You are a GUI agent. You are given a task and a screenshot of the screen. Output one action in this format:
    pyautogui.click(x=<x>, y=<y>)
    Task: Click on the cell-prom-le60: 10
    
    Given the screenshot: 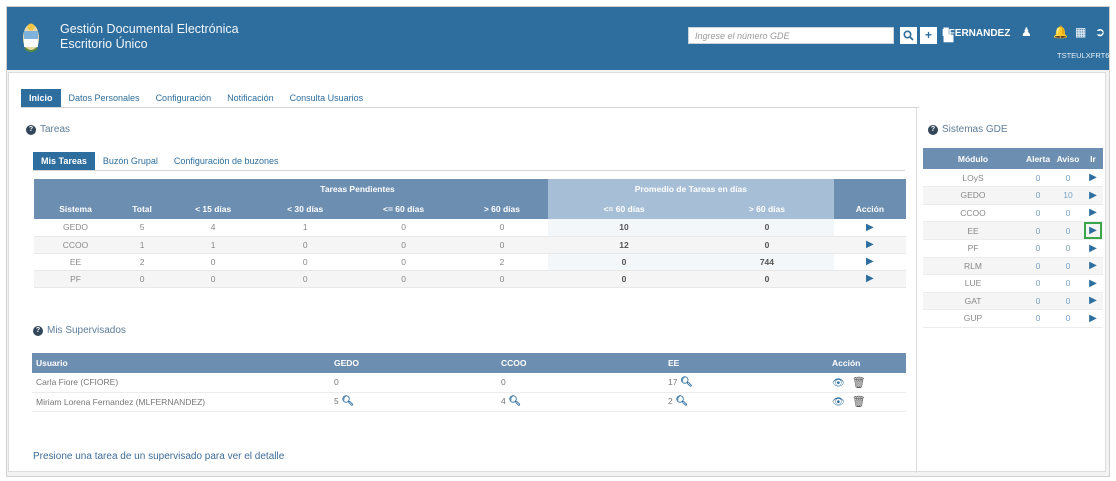 What is the action you would take?
    pyautogui.click(x=624, y=228)
    